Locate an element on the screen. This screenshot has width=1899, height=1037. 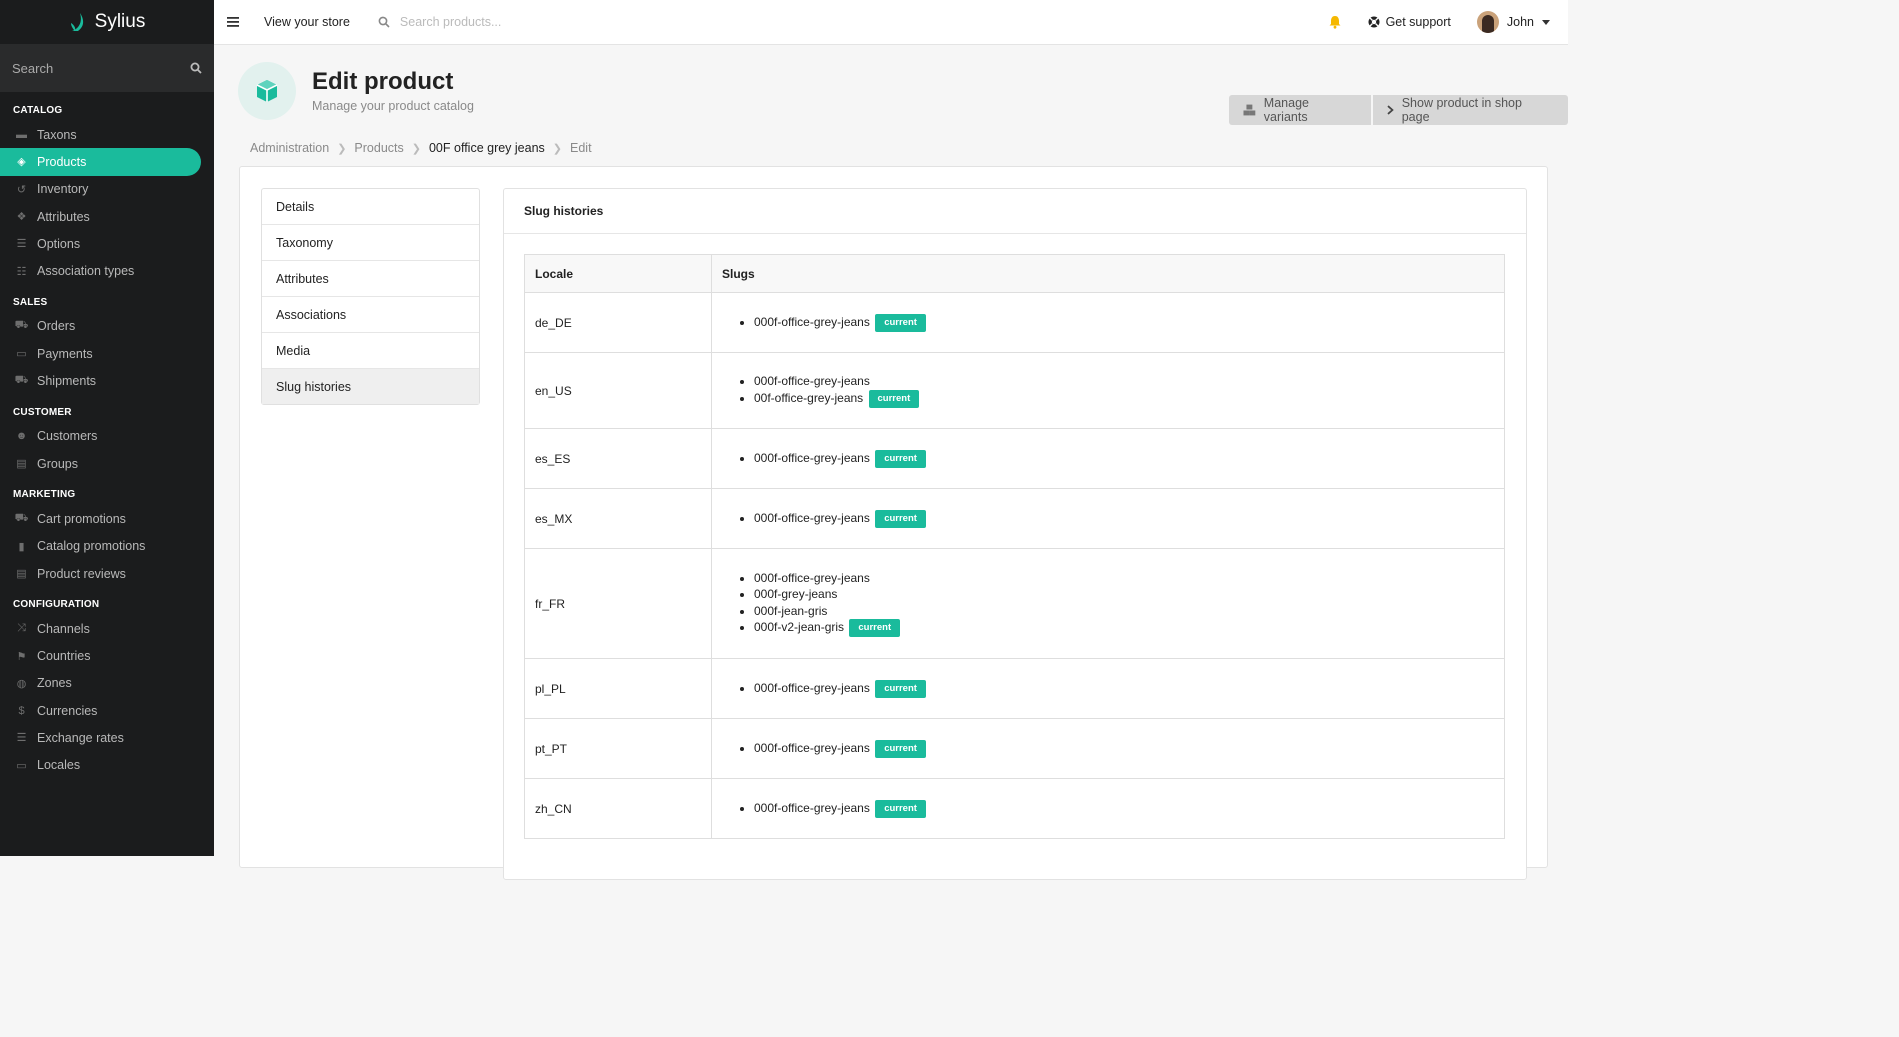
table-row: zh_CN 000f-office-grey-jeans current is located at coordinates (1014, 808).